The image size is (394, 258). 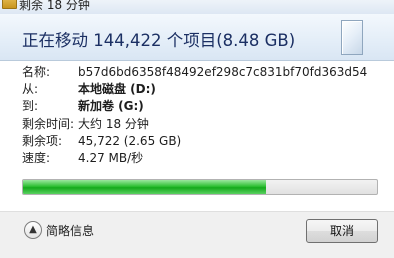 I want to click on window-title: 剩余 18 分钟, so click(x=54, y=6).